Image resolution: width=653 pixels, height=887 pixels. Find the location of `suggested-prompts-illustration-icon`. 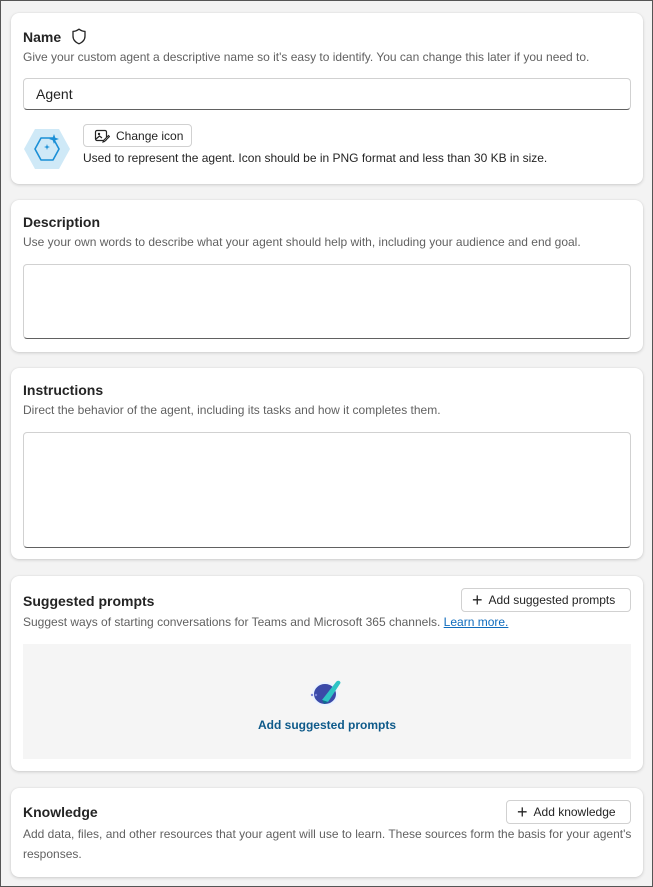

suggested-prompts-illustration-icon is located at coordinates (327, 692).